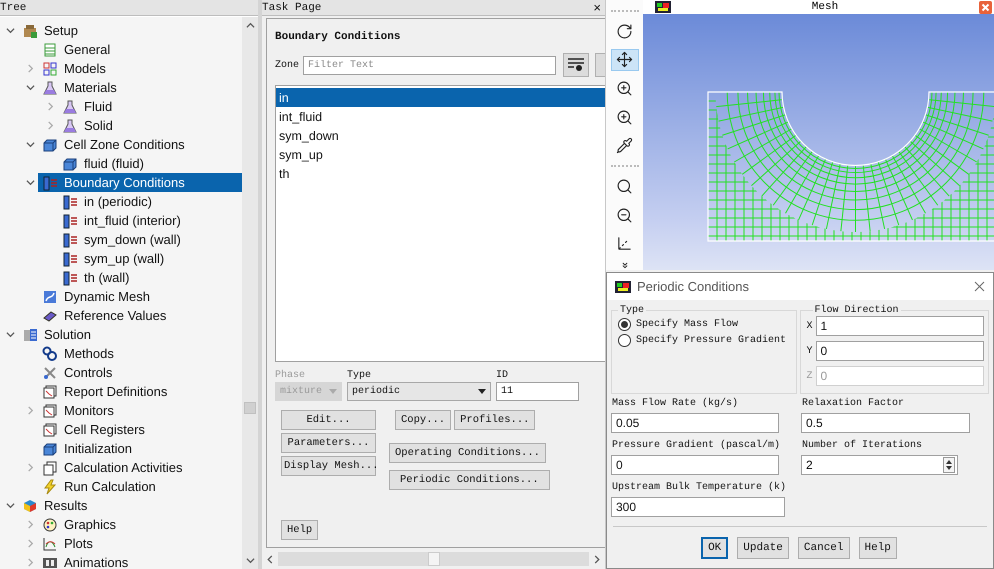 This screenshot has height=569, width=994. What do you see at coordinates (270, 559) in the screenshot?
I see `scroll-left-icon` at bounding box center [270, 559].